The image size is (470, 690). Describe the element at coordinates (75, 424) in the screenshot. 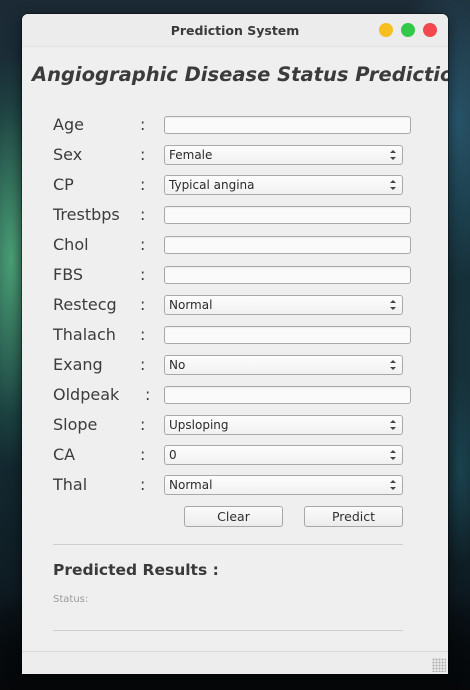

I see `slope-label: Slope` at that location.